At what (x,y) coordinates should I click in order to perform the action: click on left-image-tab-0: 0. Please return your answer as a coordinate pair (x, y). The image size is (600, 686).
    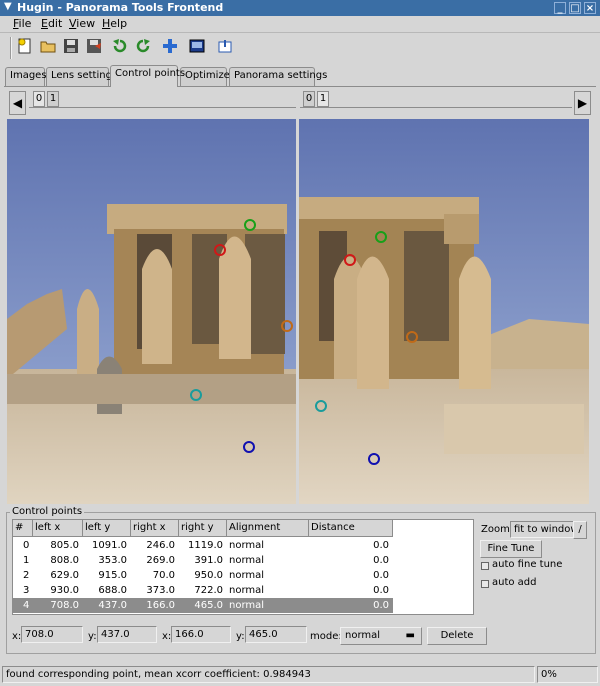
    Looking at the image, I should click on (39, 99).